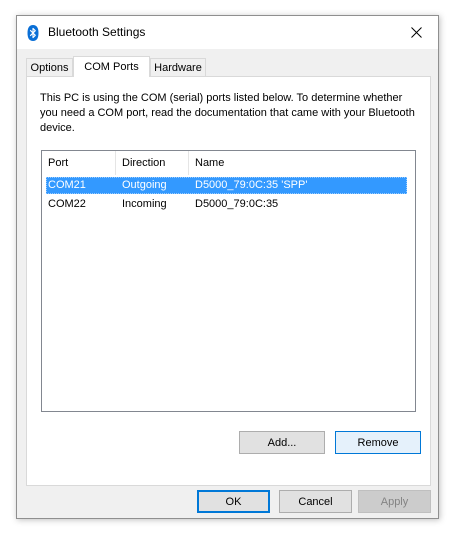 The height and width of the screenshot is (542, 461). I want to click on cancel-button: Cancel, so click(315, 501).